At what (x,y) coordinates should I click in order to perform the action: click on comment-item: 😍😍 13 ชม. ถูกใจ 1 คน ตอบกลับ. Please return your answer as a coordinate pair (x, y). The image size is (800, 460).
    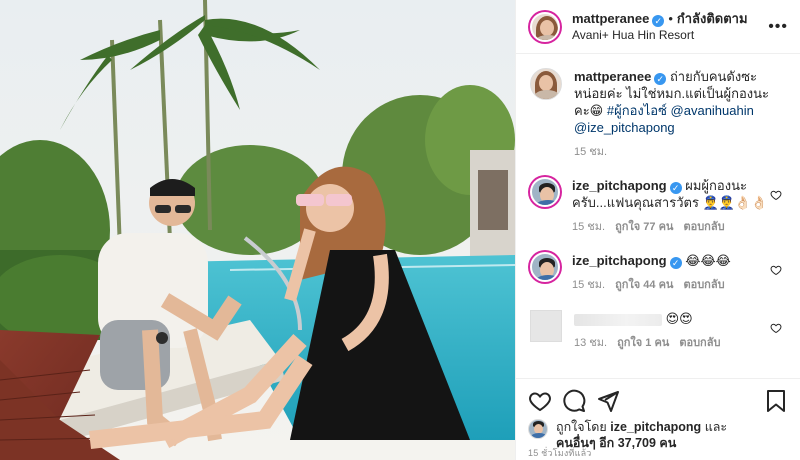
    Looking at the image, I should click on (659, 331).